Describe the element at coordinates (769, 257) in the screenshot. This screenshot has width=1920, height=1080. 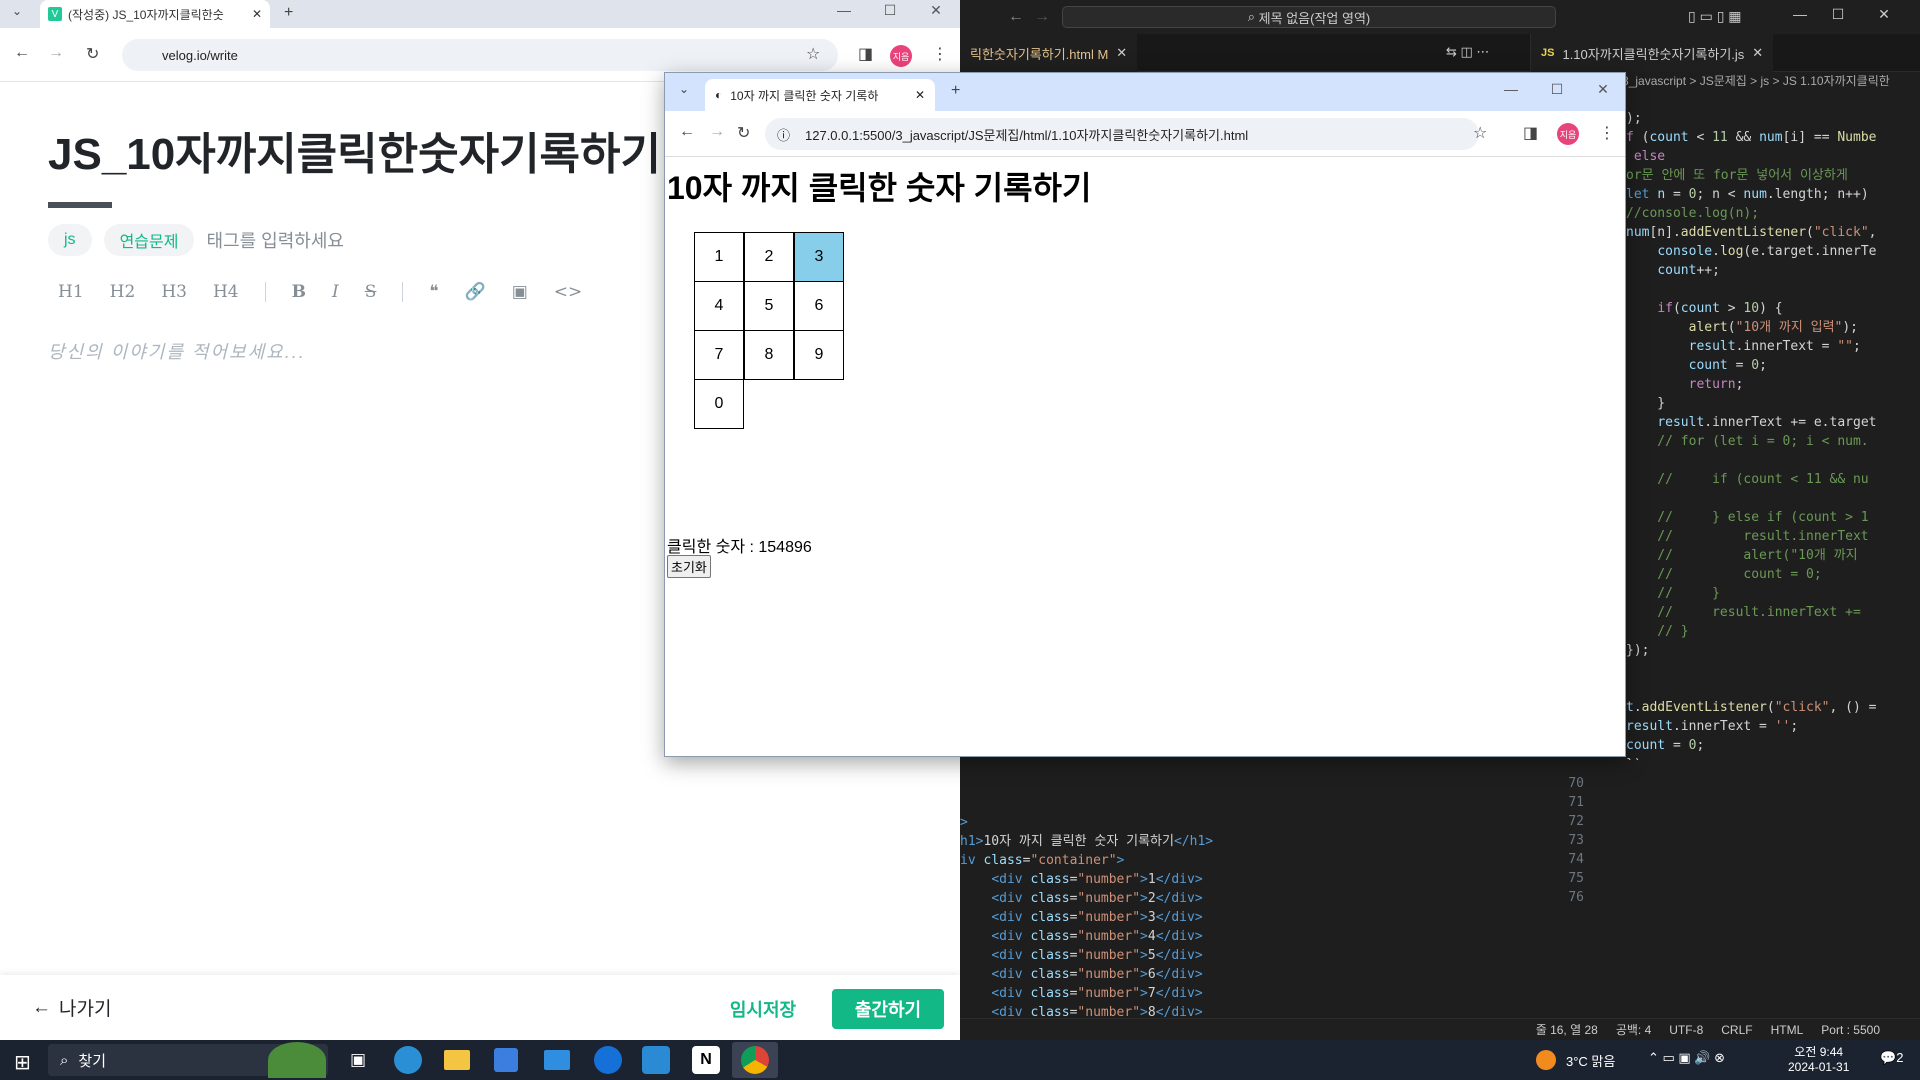
I see `number-cell: 2` at that location.